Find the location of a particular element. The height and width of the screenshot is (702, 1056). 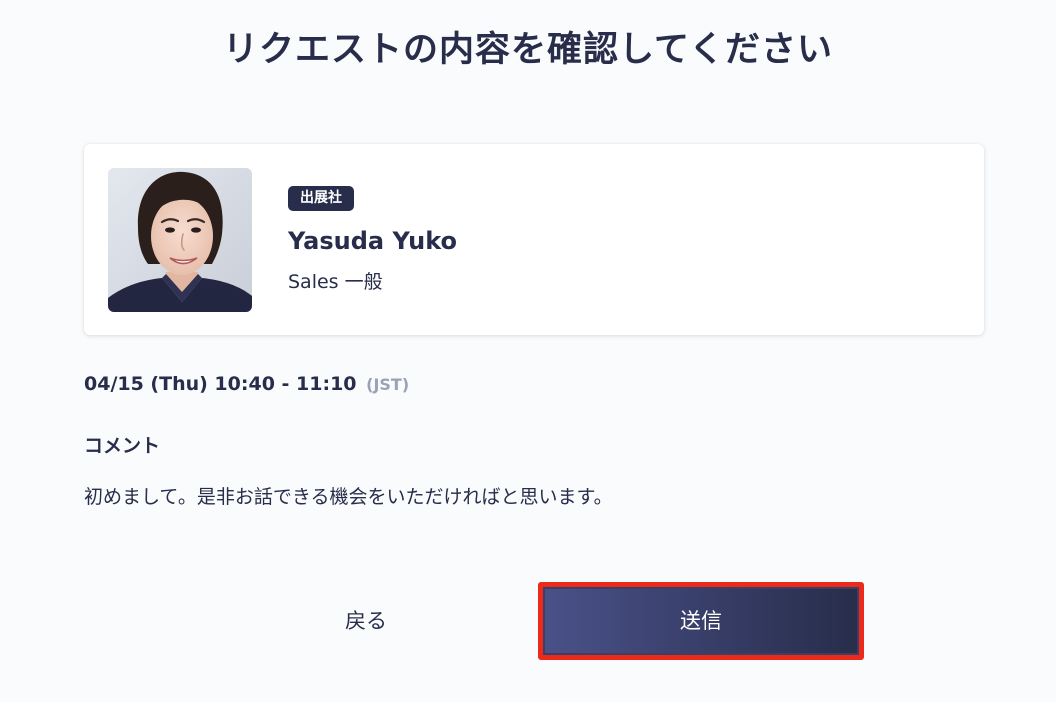

comment-heading: コメント is located at coordinates (122, 446).